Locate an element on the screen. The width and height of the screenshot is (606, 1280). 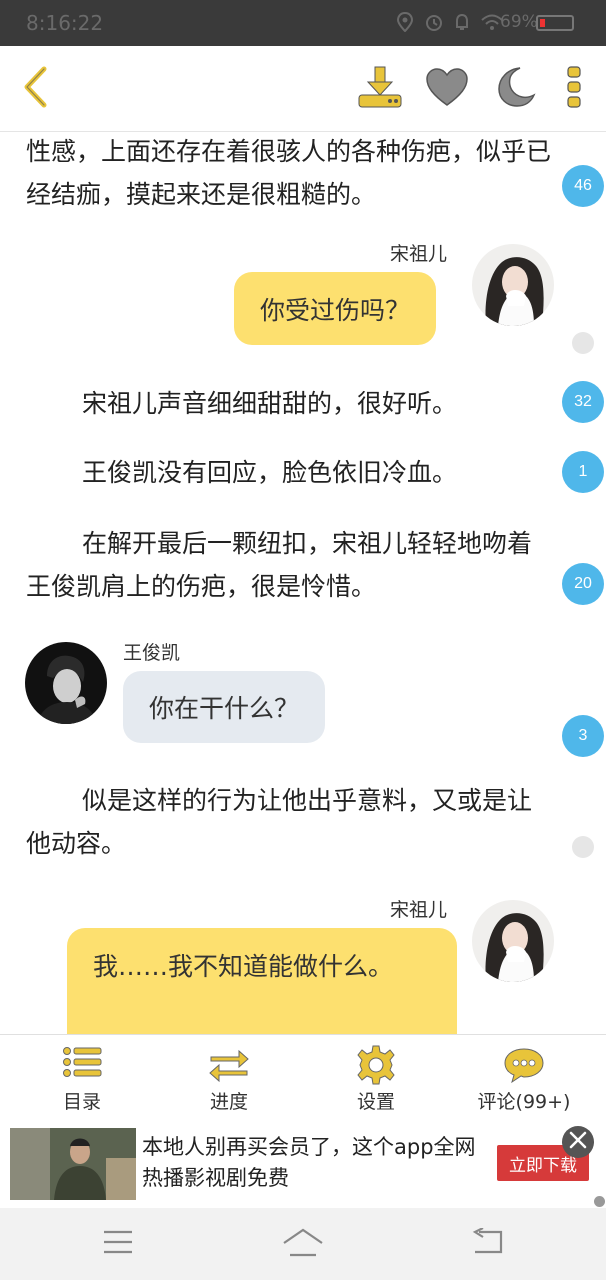
nav-comments: 评论(99+) is located at coordinates (524, 1078).